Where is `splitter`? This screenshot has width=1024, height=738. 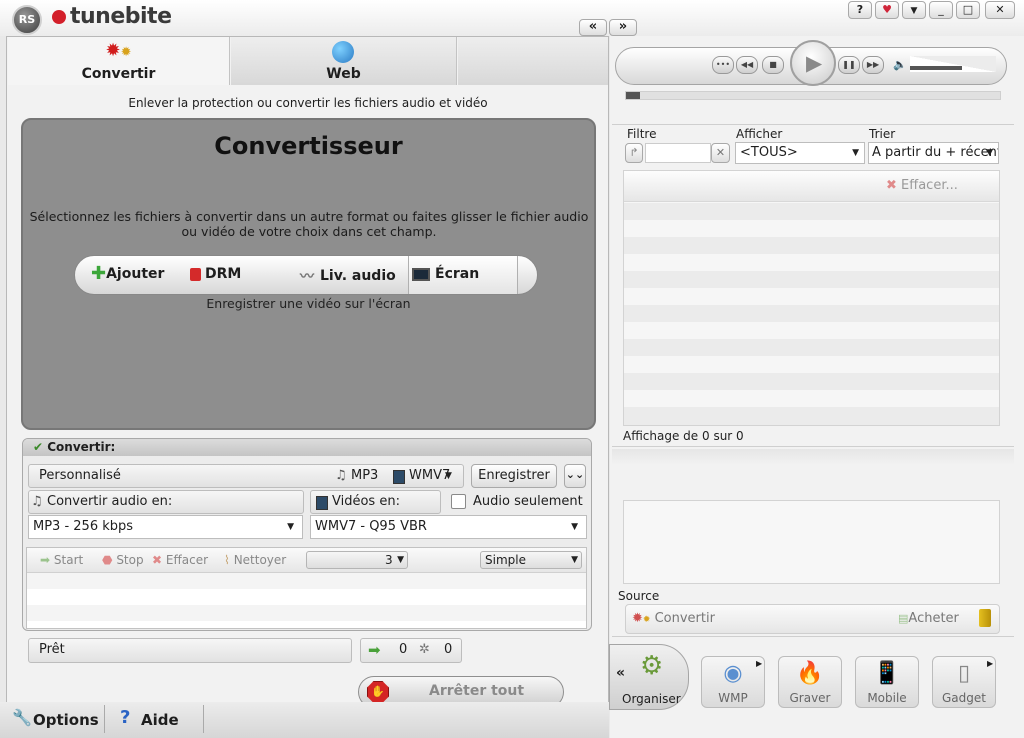
splitter is located at coordinates (813, 457).